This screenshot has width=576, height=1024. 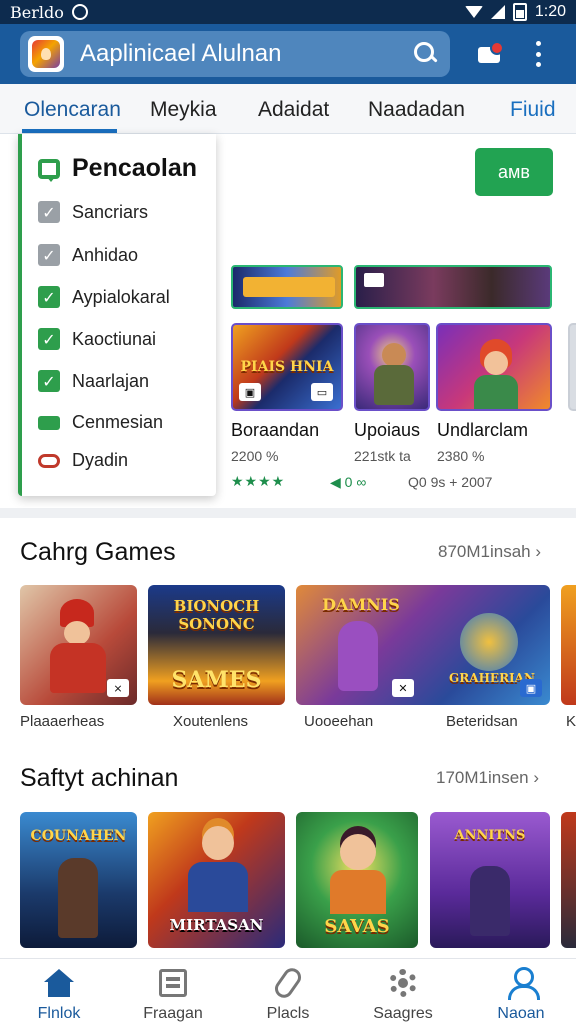 What do you see at coordinates (484, 551) in the screenshot?
I see `see-more-label: 870M1insah` at bounding box center [484, 551].